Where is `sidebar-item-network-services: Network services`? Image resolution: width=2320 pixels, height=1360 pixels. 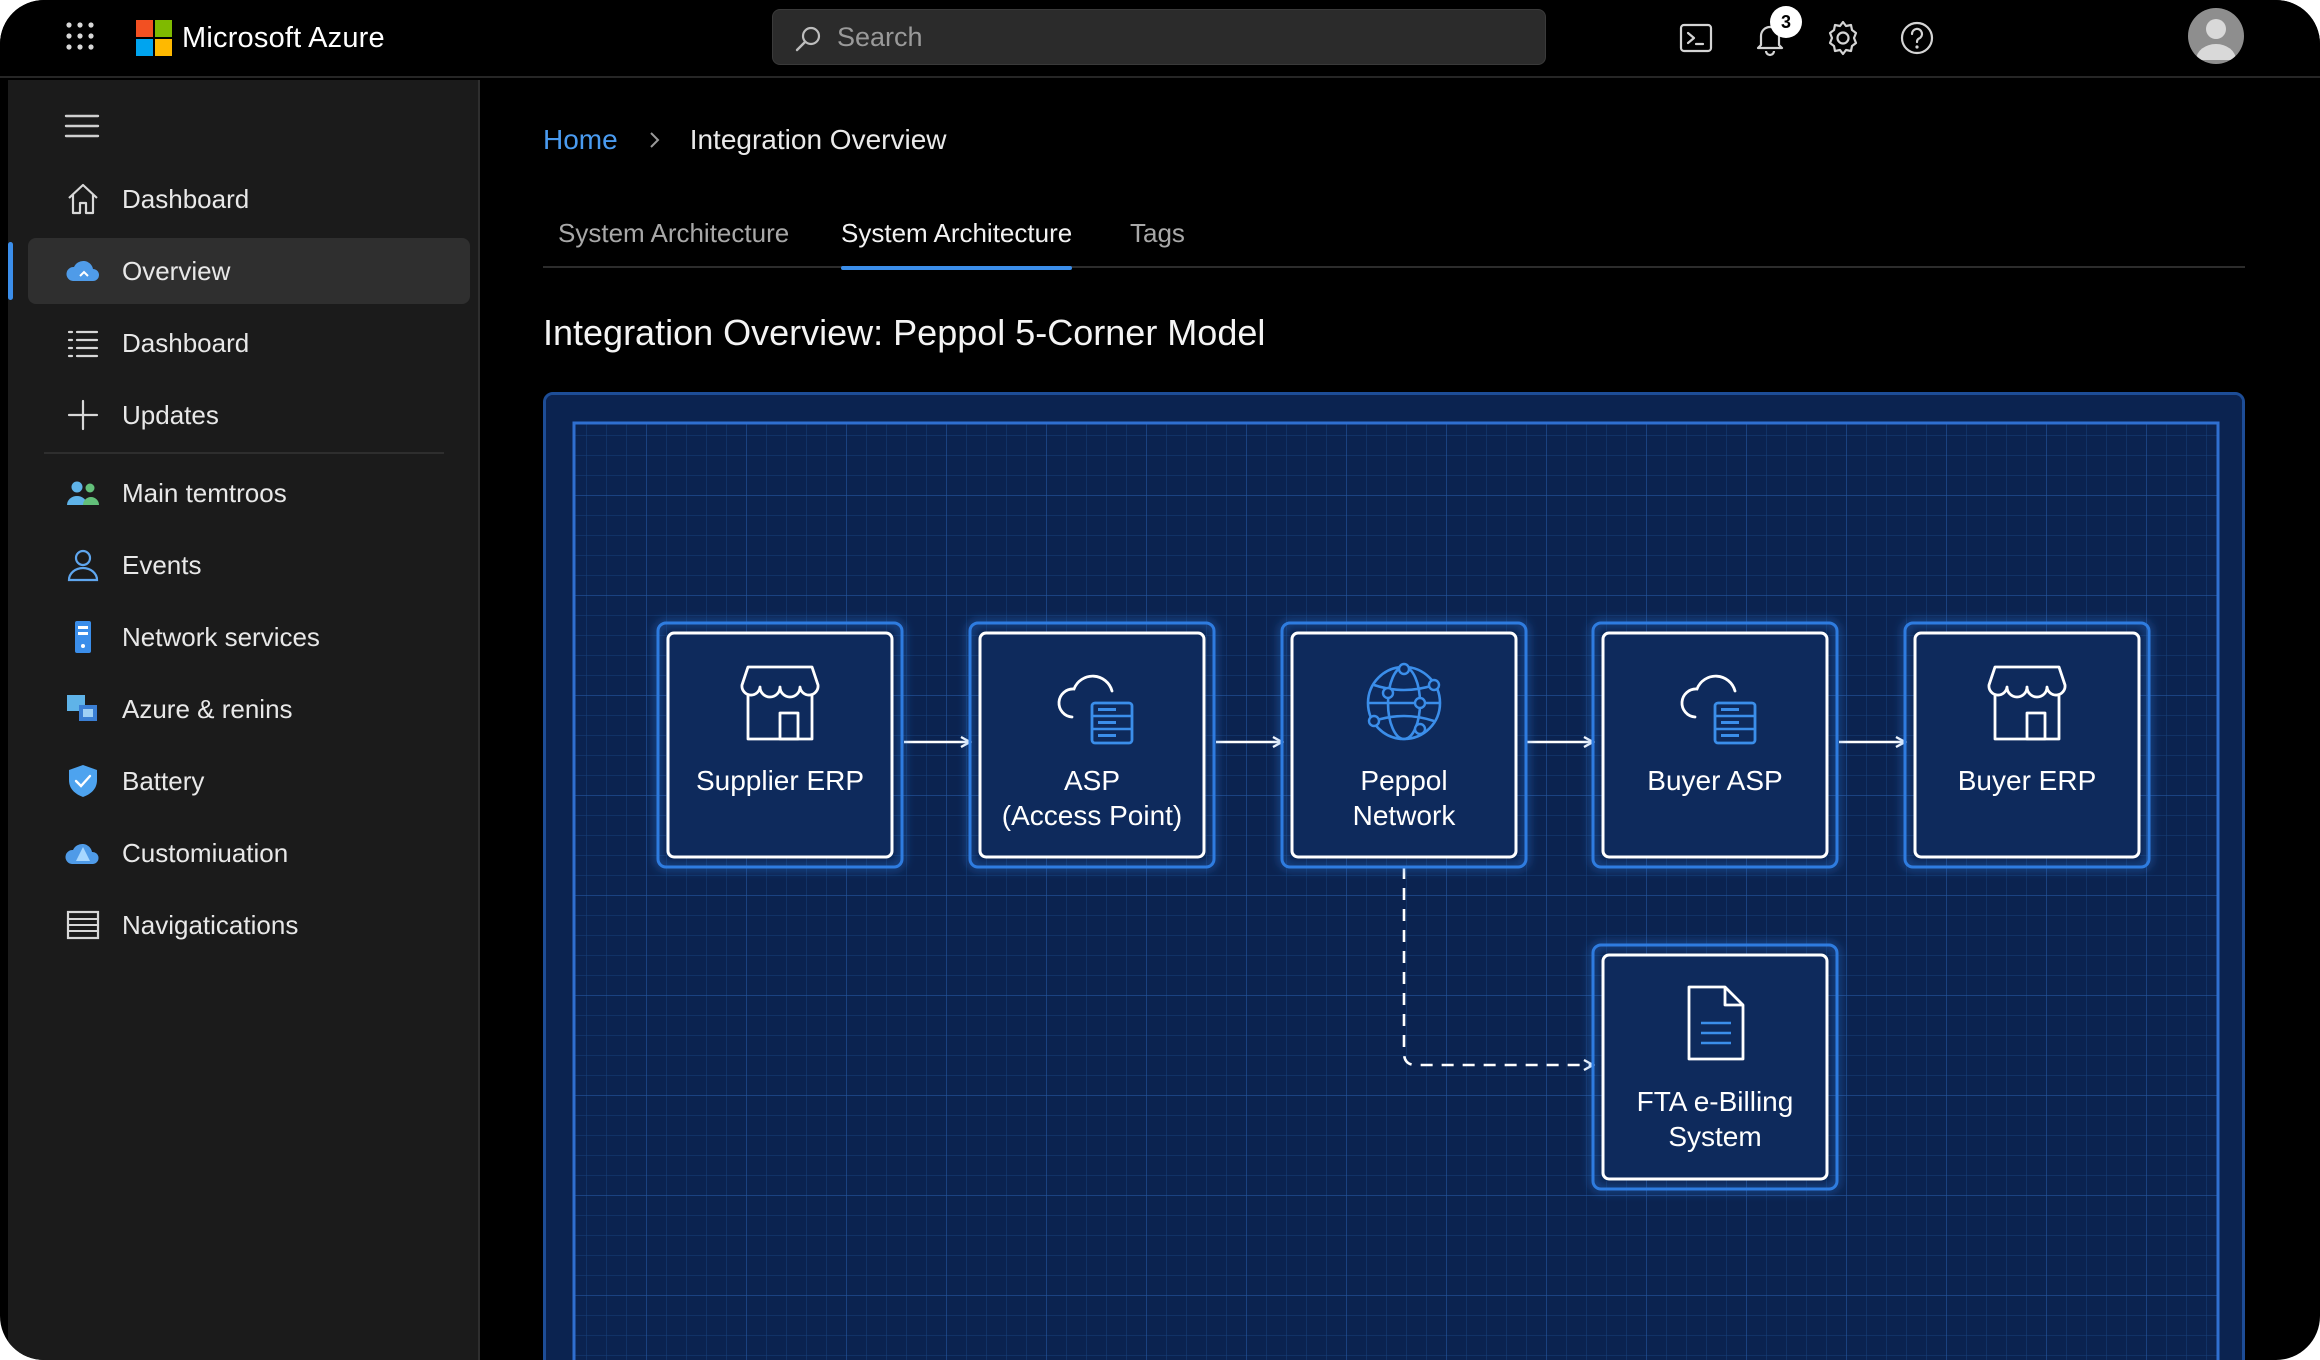
sidebar-item-network-services: Network services is located at coordinates (249, 637).